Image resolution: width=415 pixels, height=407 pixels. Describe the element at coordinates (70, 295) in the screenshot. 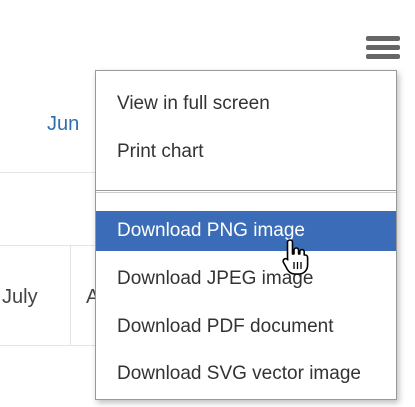

I see `table-column-divider` at that location.